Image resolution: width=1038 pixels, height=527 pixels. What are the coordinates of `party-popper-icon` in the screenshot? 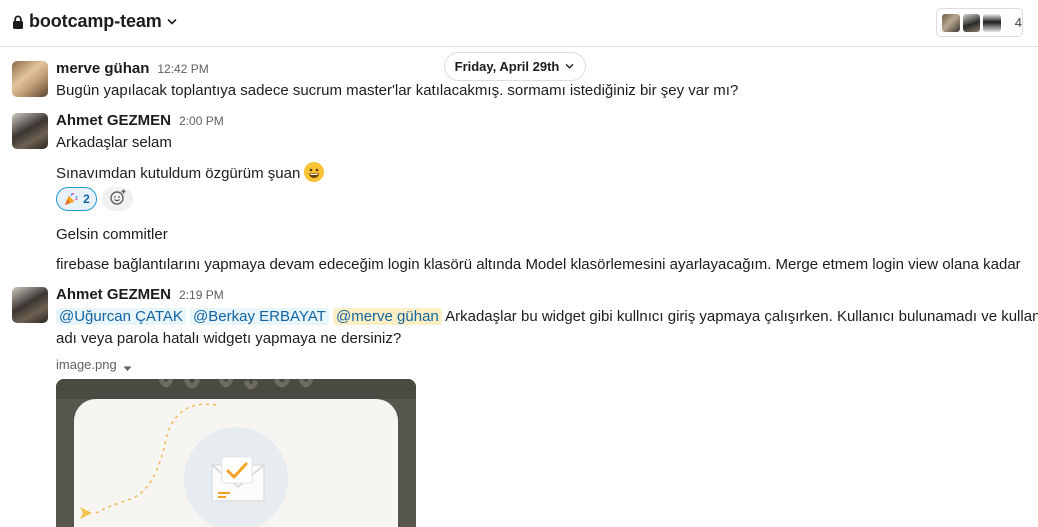 It's located at (71, 199).